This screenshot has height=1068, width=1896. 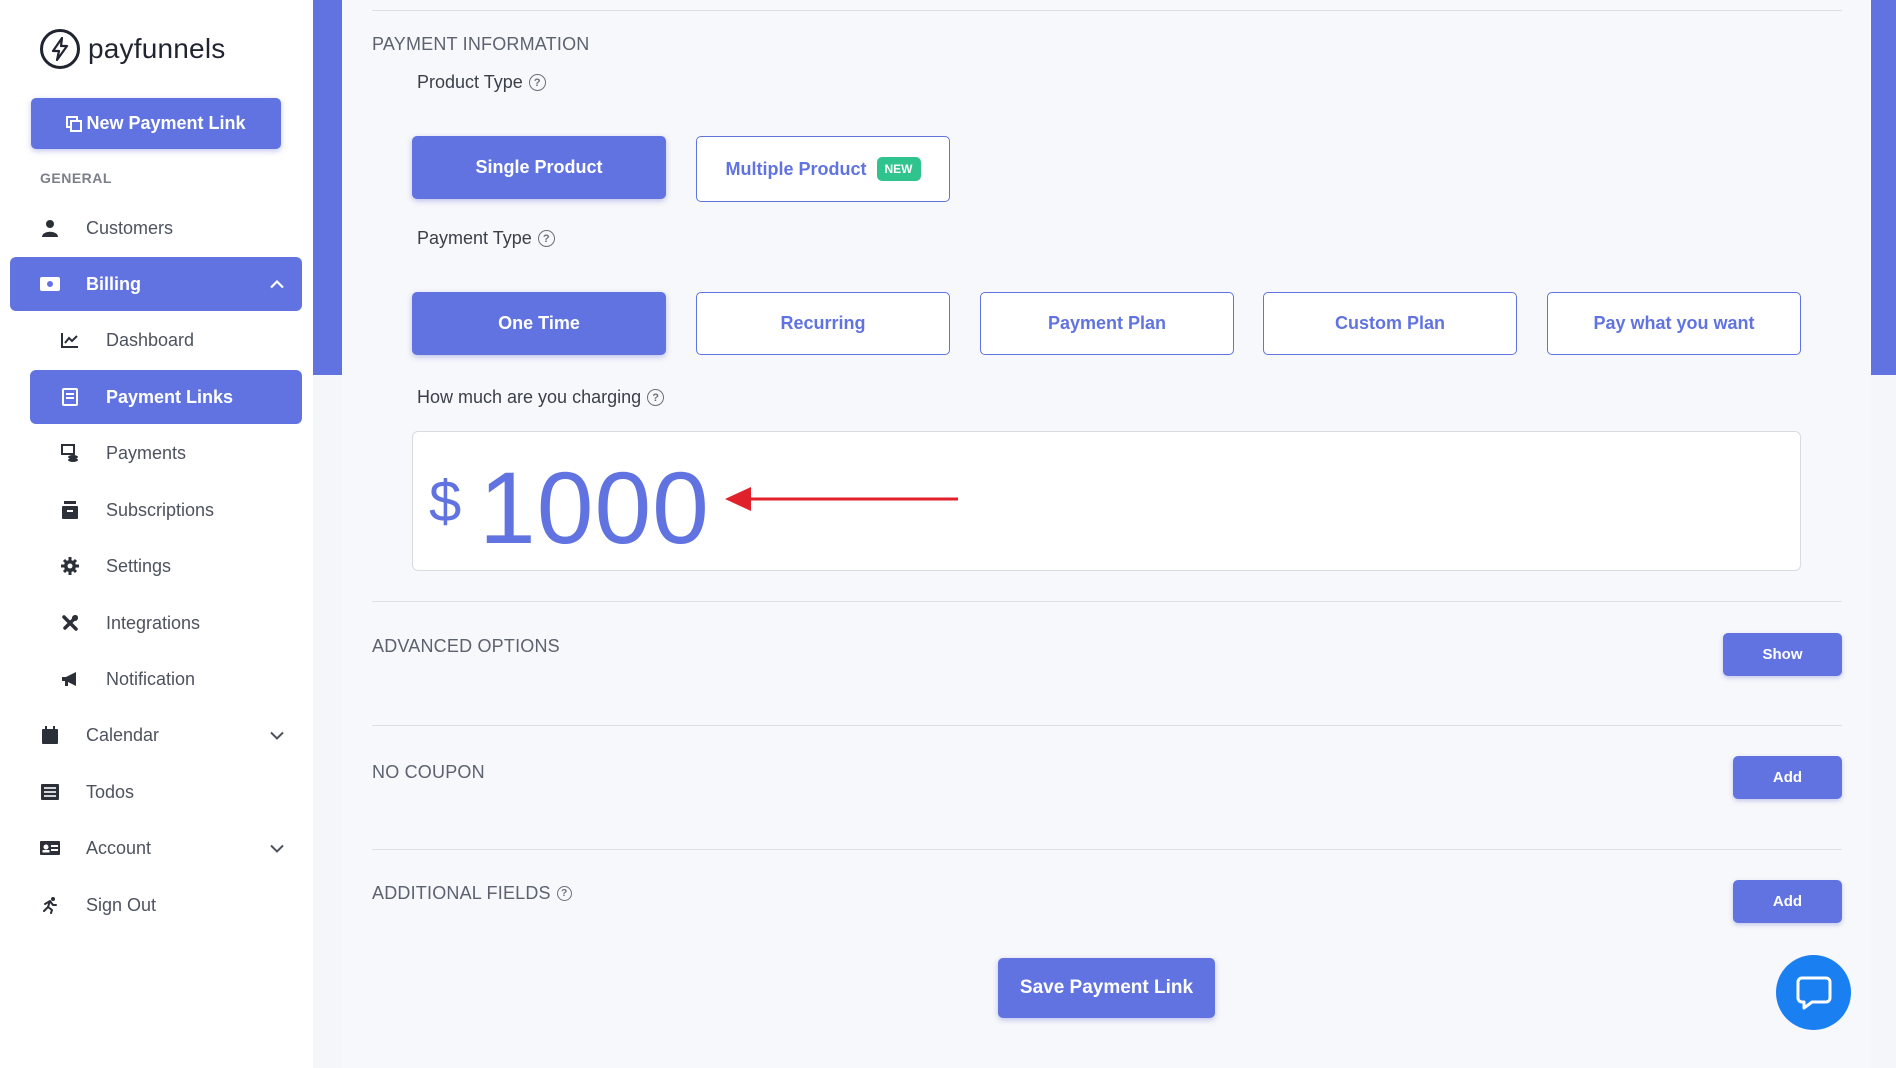 What do you see at coordinates (481, 44) in the screenshot?
I see `payment-information-heading: PAYMENT INFORMATION` at bounding box center [481, 44].